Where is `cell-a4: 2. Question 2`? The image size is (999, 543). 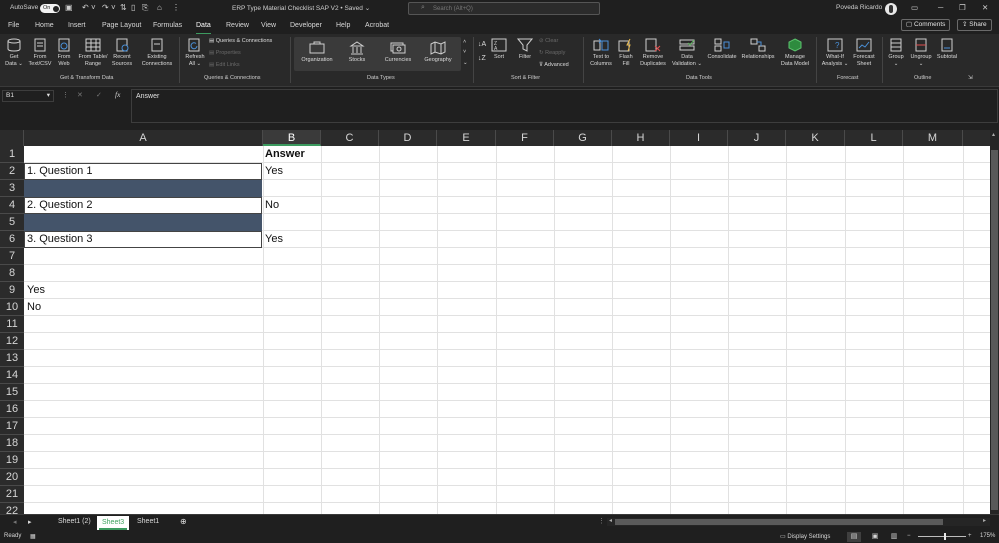 cell-a4: 2. Question 2 is located at coordinates (59, 205).